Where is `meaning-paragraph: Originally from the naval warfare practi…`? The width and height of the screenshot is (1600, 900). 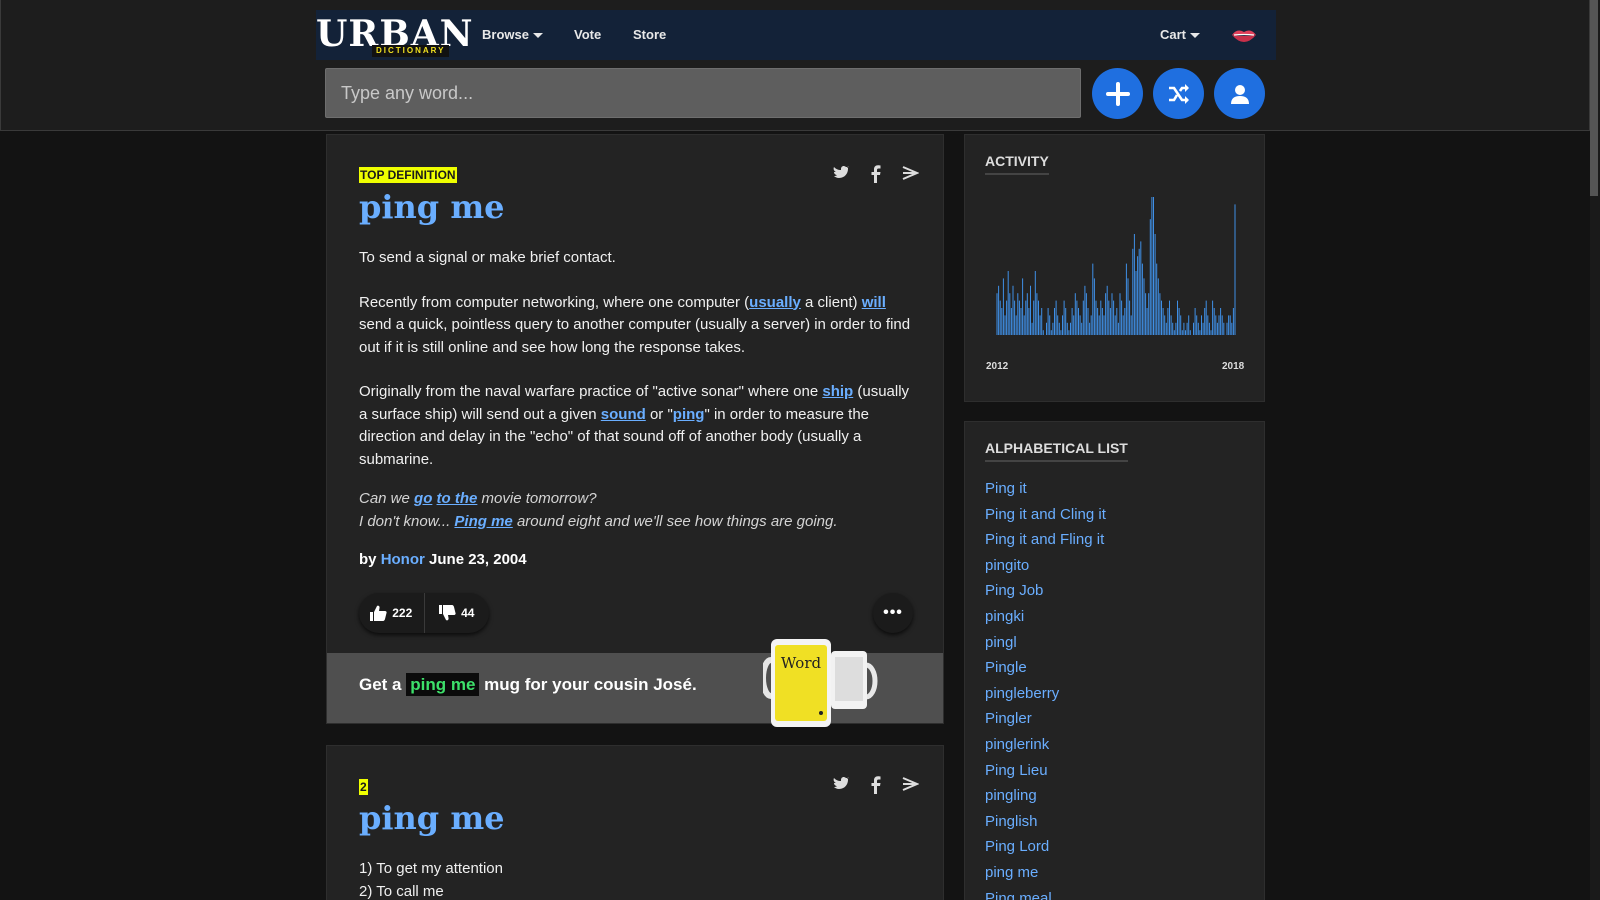 meaning-paragraph: Originally from the naval warfare practi… is located at coordinates (639, 426).